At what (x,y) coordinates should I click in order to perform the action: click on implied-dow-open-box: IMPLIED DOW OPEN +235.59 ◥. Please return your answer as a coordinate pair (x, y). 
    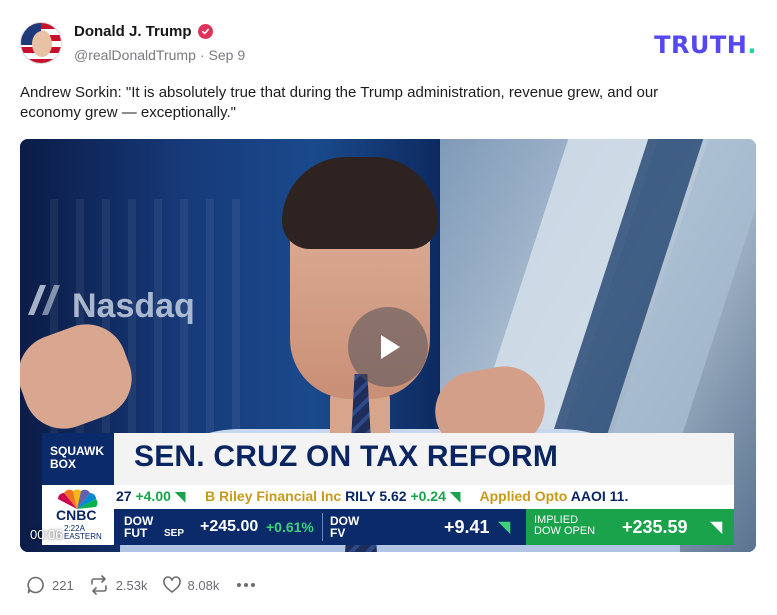
    Looking at the image, I should click on (630, 527).